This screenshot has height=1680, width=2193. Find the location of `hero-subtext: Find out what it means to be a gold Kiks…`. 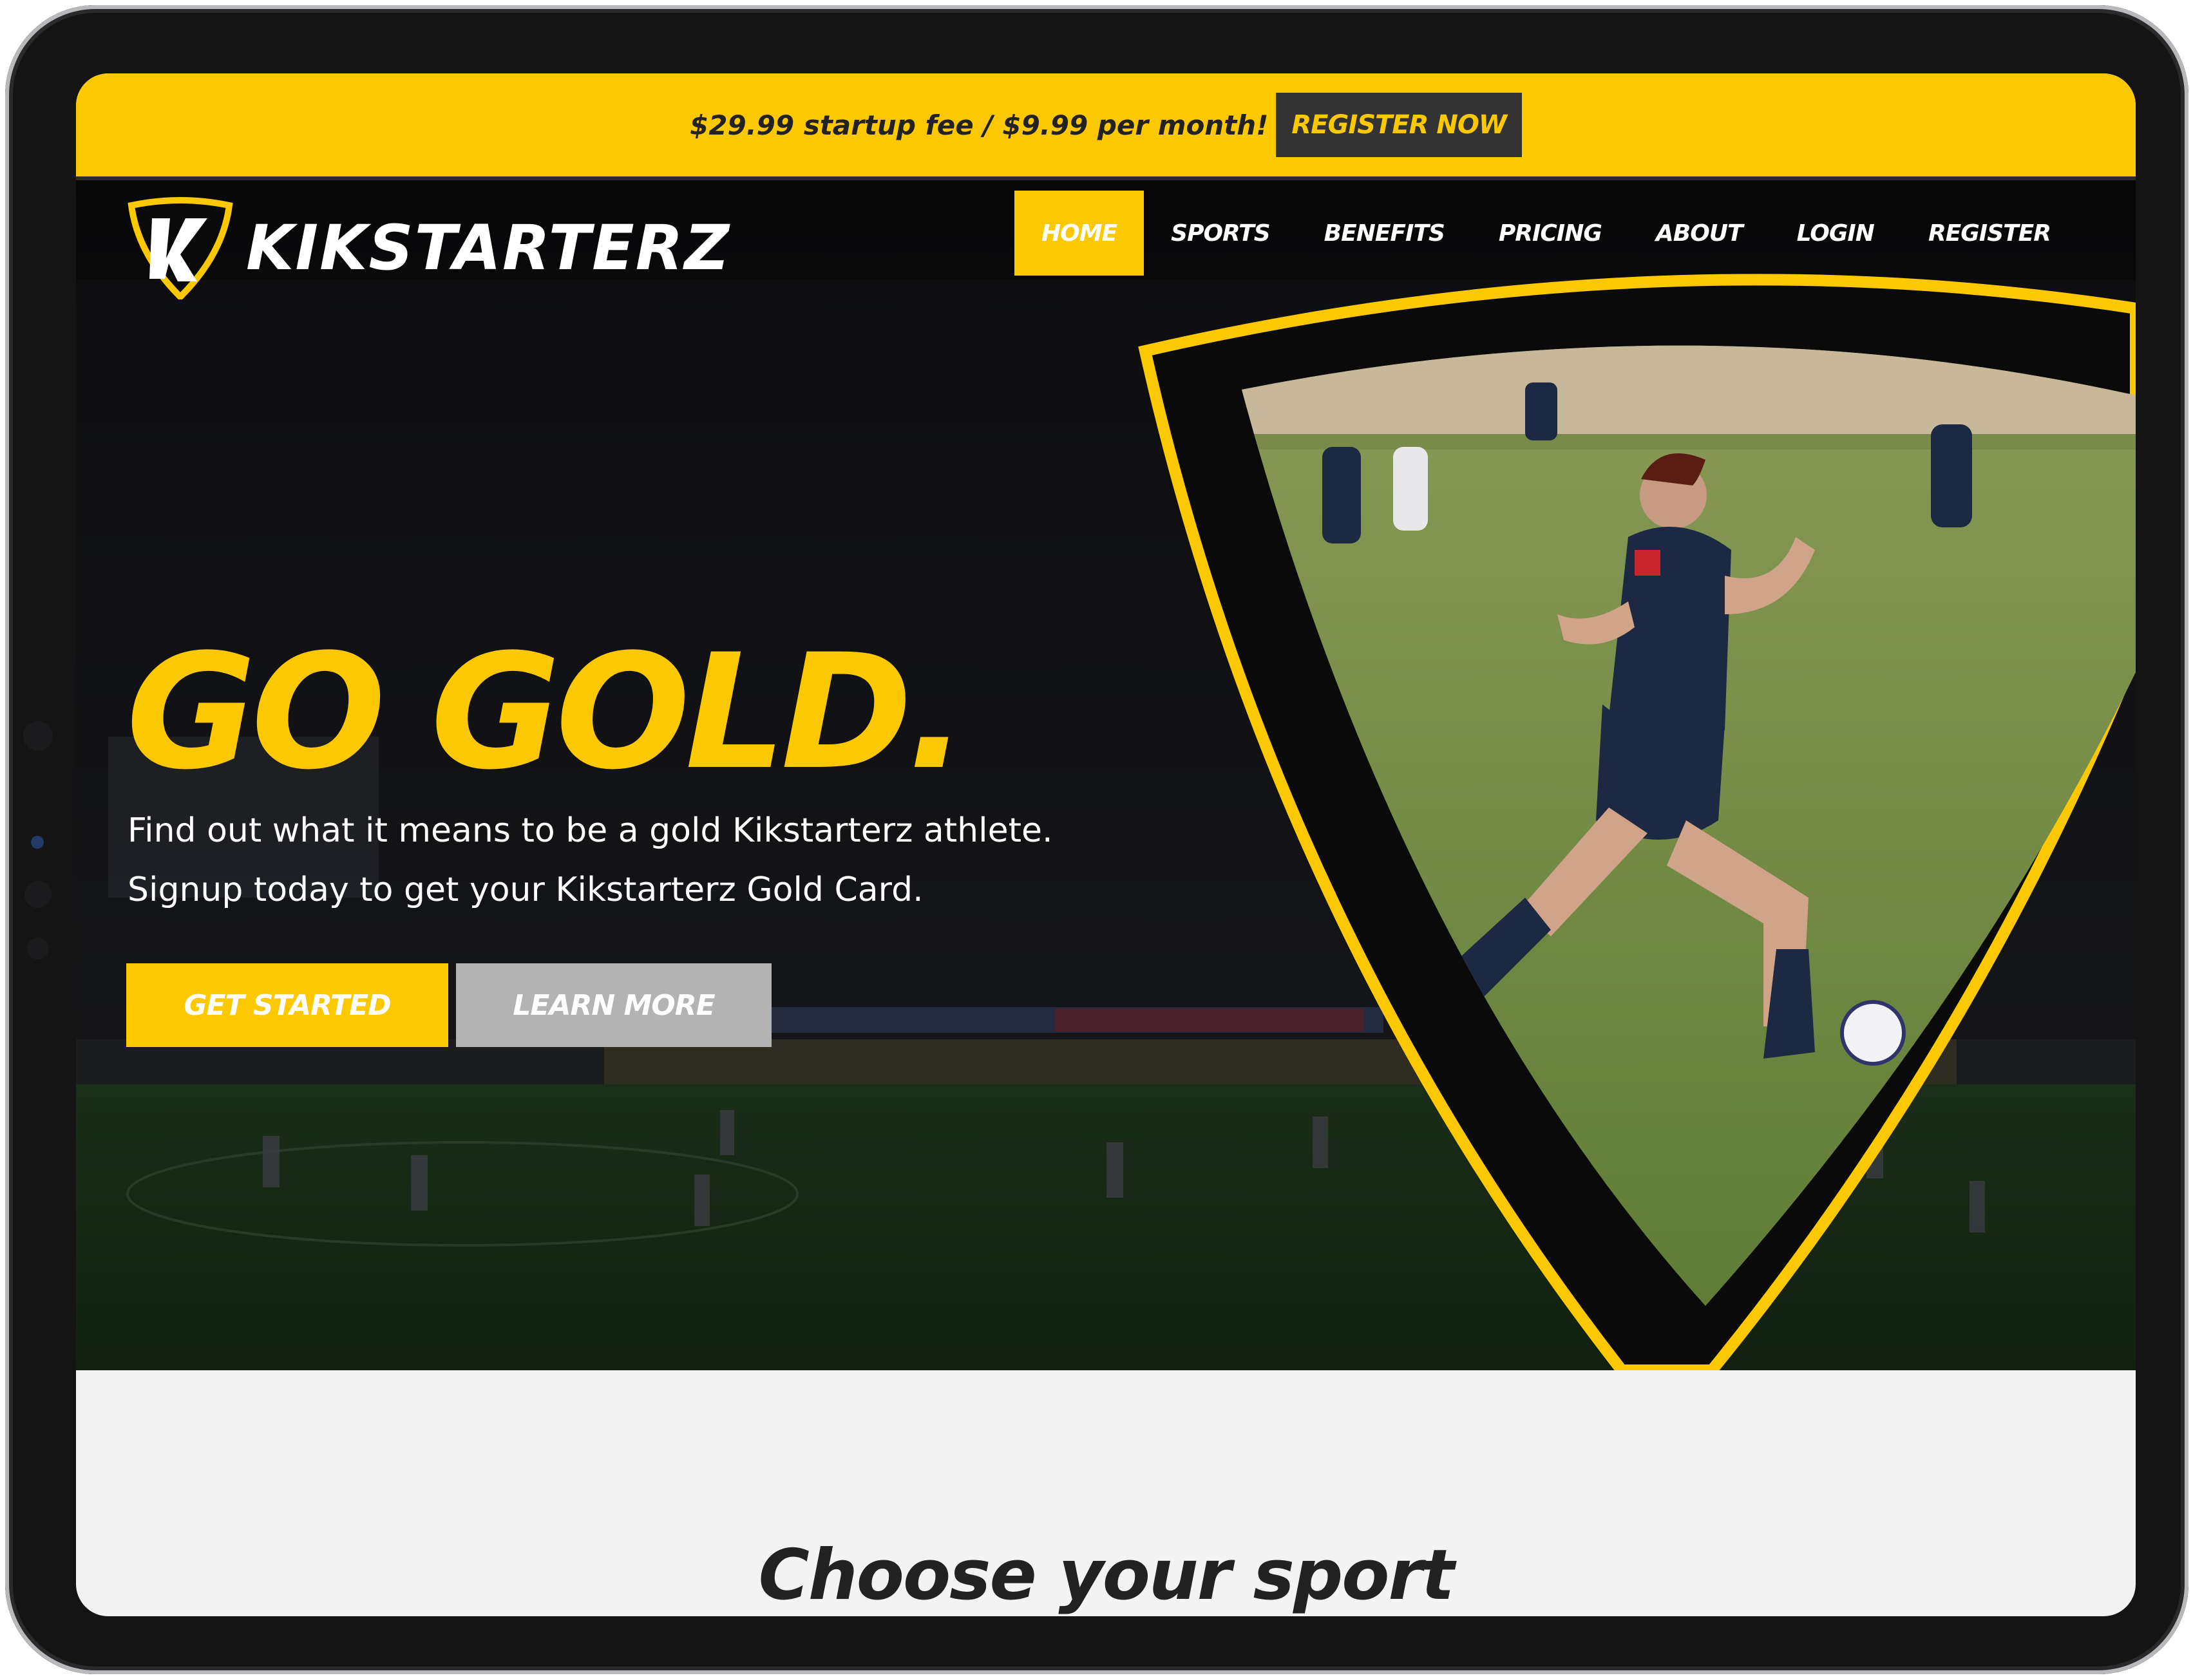

hero-subtext: Find out what it means to be a gold Kiks… is located at coordinates (590, 861).